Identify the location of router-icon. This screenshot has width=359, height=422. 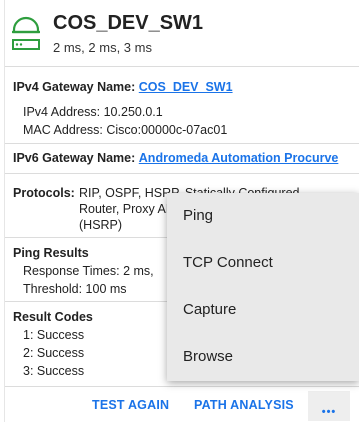
(26, 33).